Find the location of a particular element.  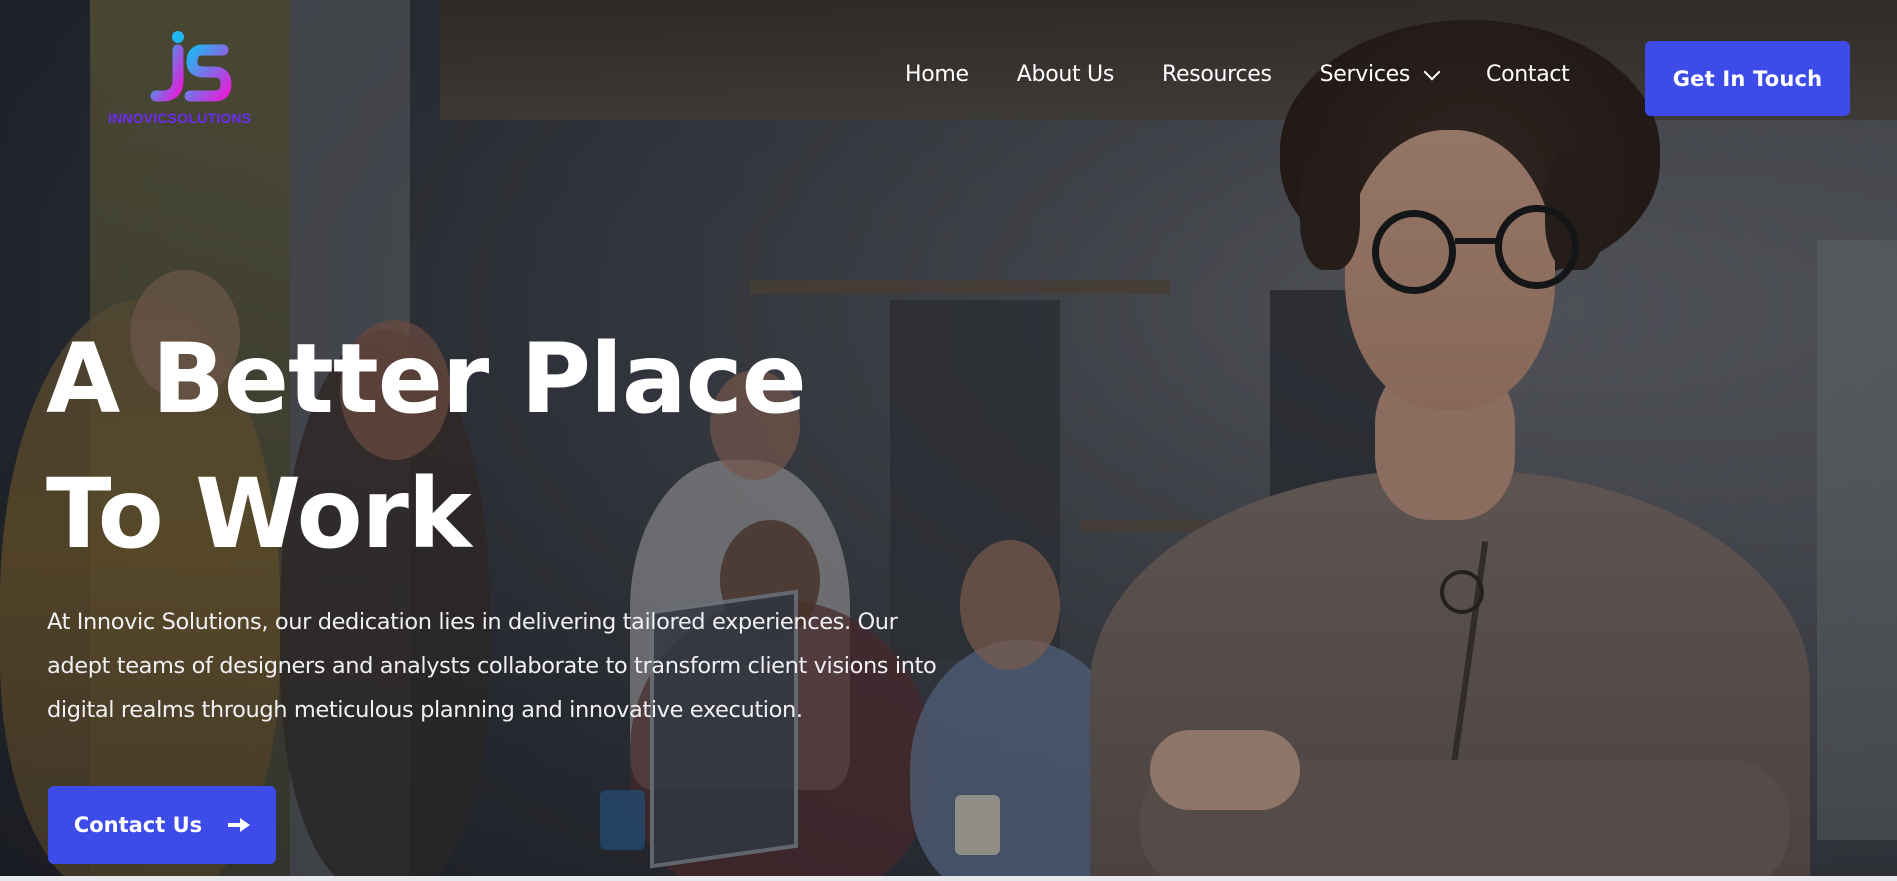

chevron-down-icon is located at coordinates (1432, 71).